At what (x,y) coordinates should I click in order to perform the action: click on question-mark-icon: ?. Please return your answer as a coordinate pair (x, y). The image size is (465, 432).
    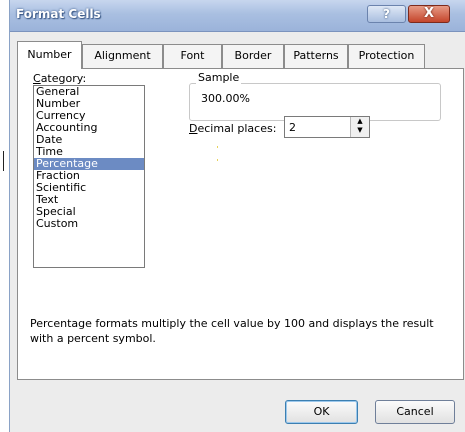
    Looking at the image, I should click on (386, 14).